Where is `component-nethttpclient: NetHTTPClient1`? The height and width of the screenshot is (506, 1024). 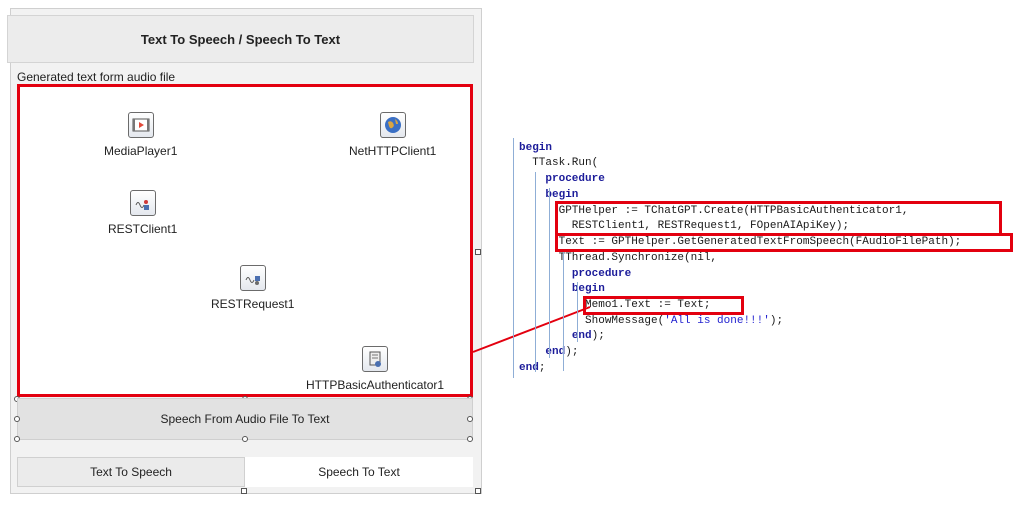
component-nethttpclient: NetHTTPClient1 is located at coordinates (392, 135).